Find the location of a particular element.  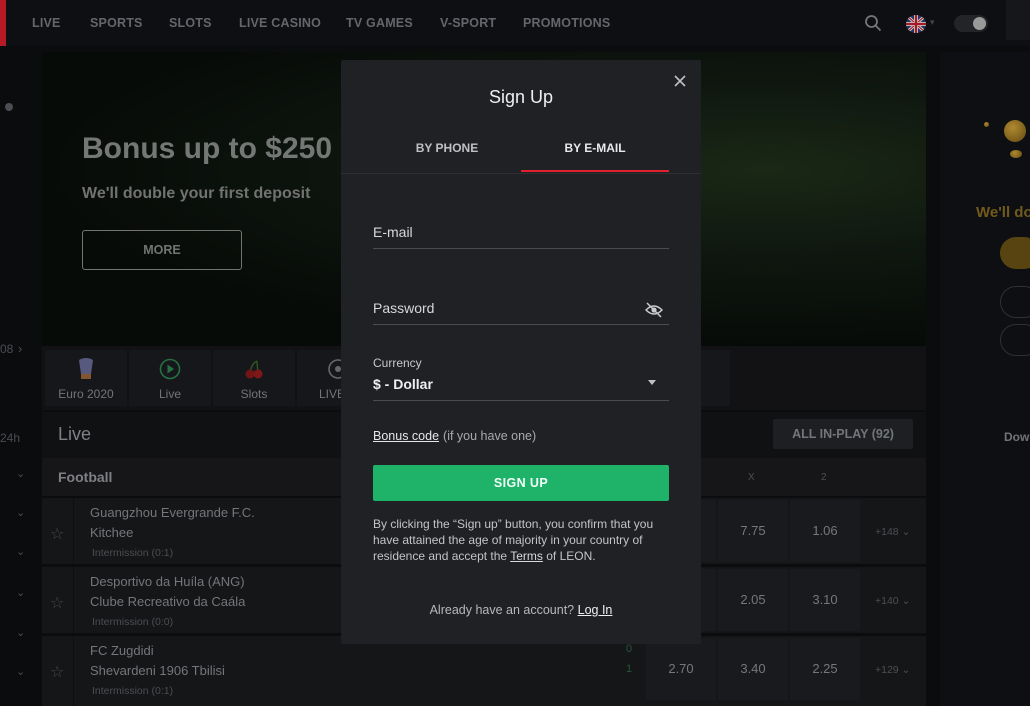

currency-underline is located at coordinates (521, 400).